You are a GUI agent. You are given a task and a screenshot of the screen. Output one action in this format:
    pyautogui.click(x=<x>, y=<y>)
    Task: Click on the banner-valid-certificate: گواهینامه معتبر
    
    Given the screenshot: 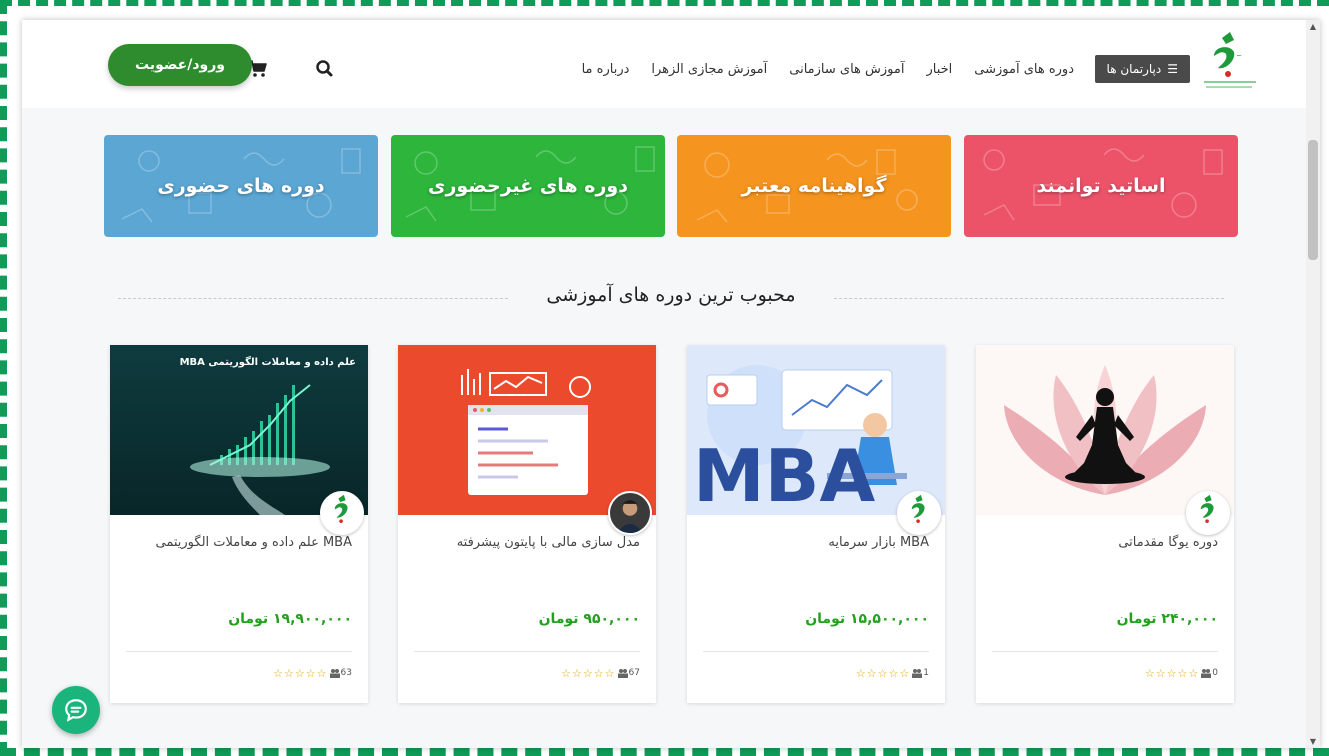 What is the action you would take?
    pyautogui.click(x=814, y=186)
    